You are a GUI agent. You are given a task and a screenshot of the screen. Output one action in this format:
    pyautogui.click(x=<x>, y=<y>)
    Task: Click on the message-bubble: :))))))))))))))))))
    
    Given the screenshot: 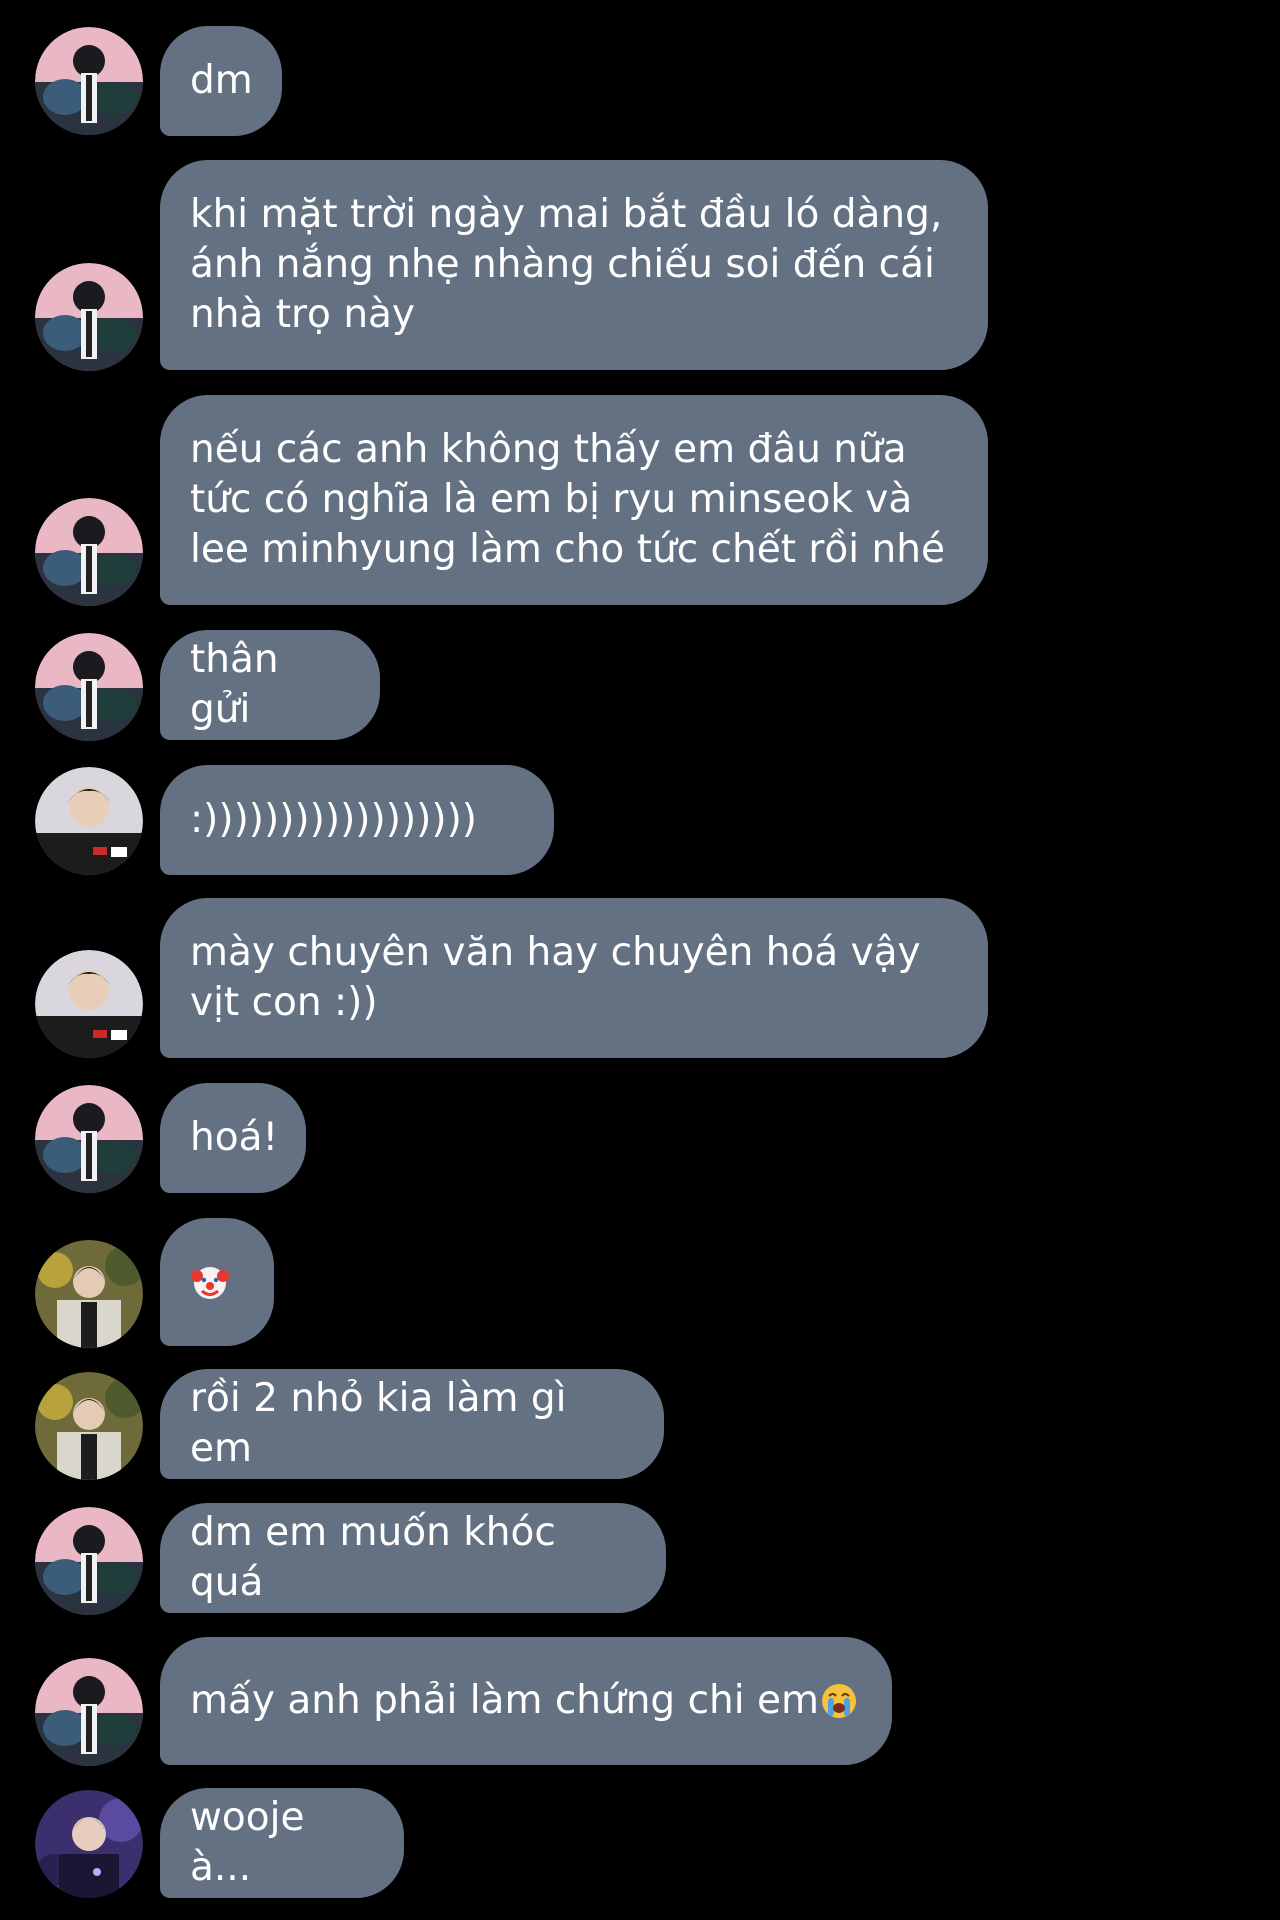 What is the action you would take?
    pyautogui.click(x=357, y=820)
    